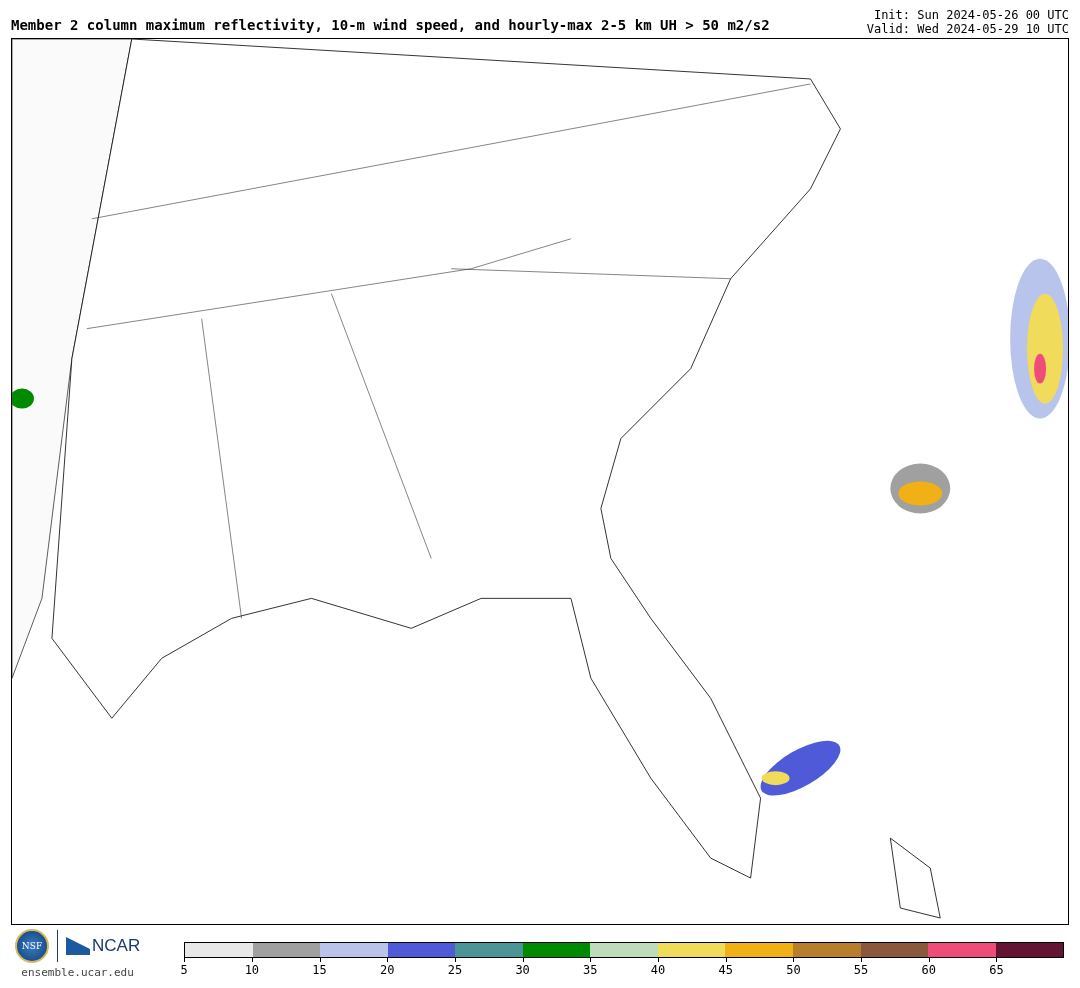  What do you see at coordinates (928, 970) in the screenshot?
I see `tick-label: 60` at bounding box center [928, 970].